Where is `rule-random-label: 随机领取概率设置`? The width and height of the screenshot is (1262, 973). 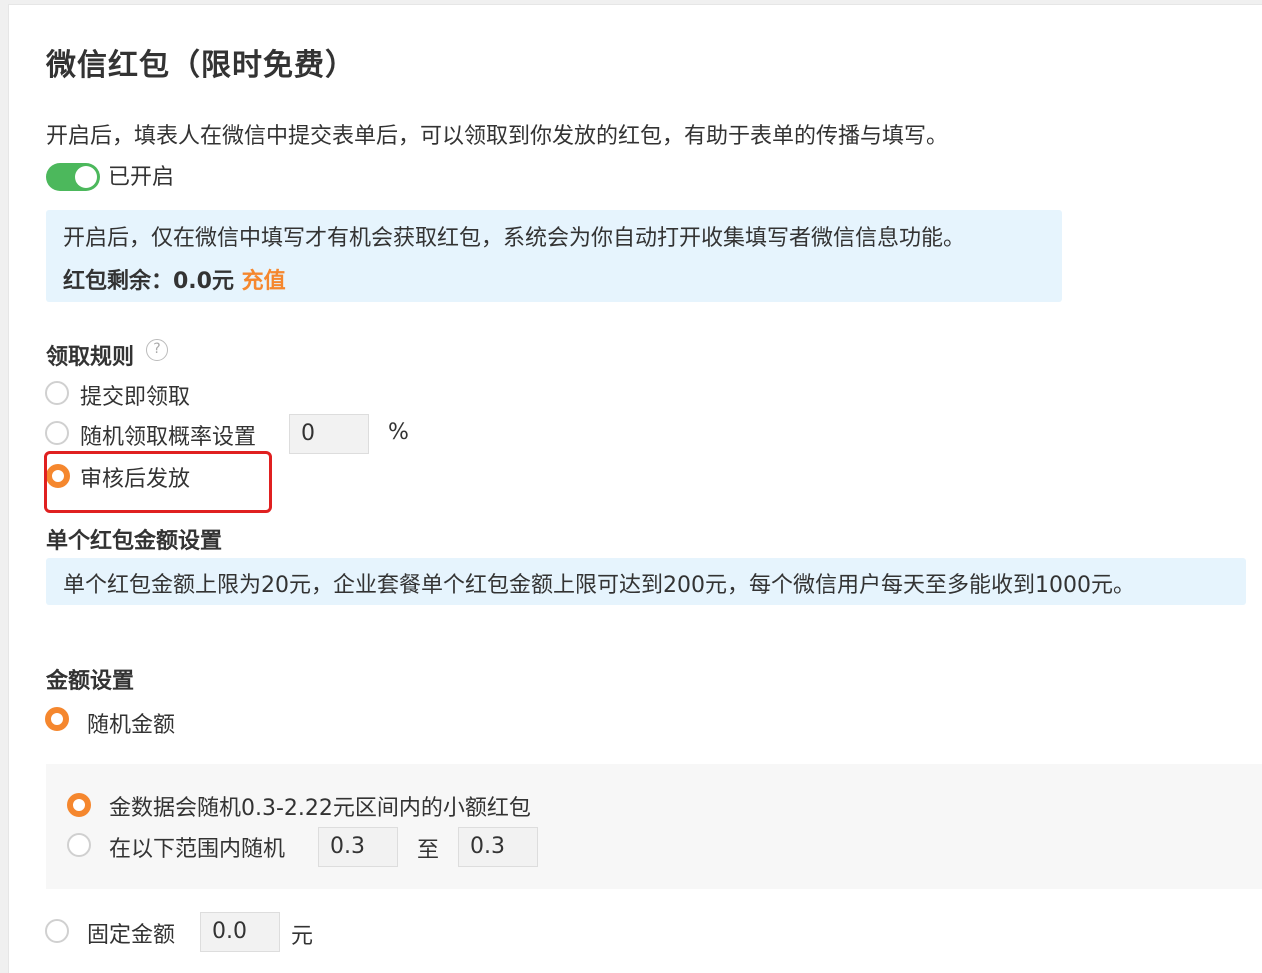
rule-random-label: 随机领取概率设置 is located at coordinates (168, 435).